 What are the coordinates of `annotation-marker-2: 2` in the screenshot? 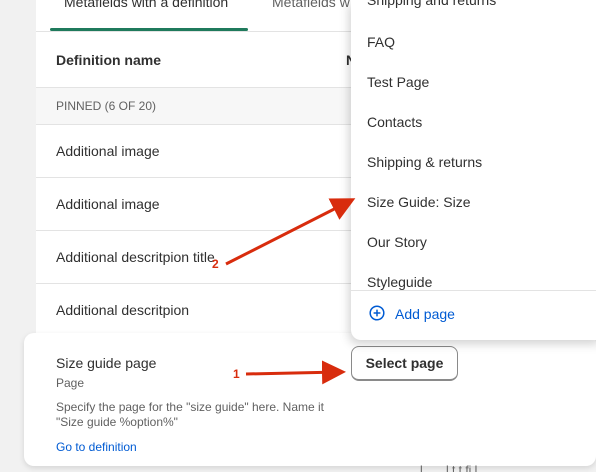 It's located at (215, 264).